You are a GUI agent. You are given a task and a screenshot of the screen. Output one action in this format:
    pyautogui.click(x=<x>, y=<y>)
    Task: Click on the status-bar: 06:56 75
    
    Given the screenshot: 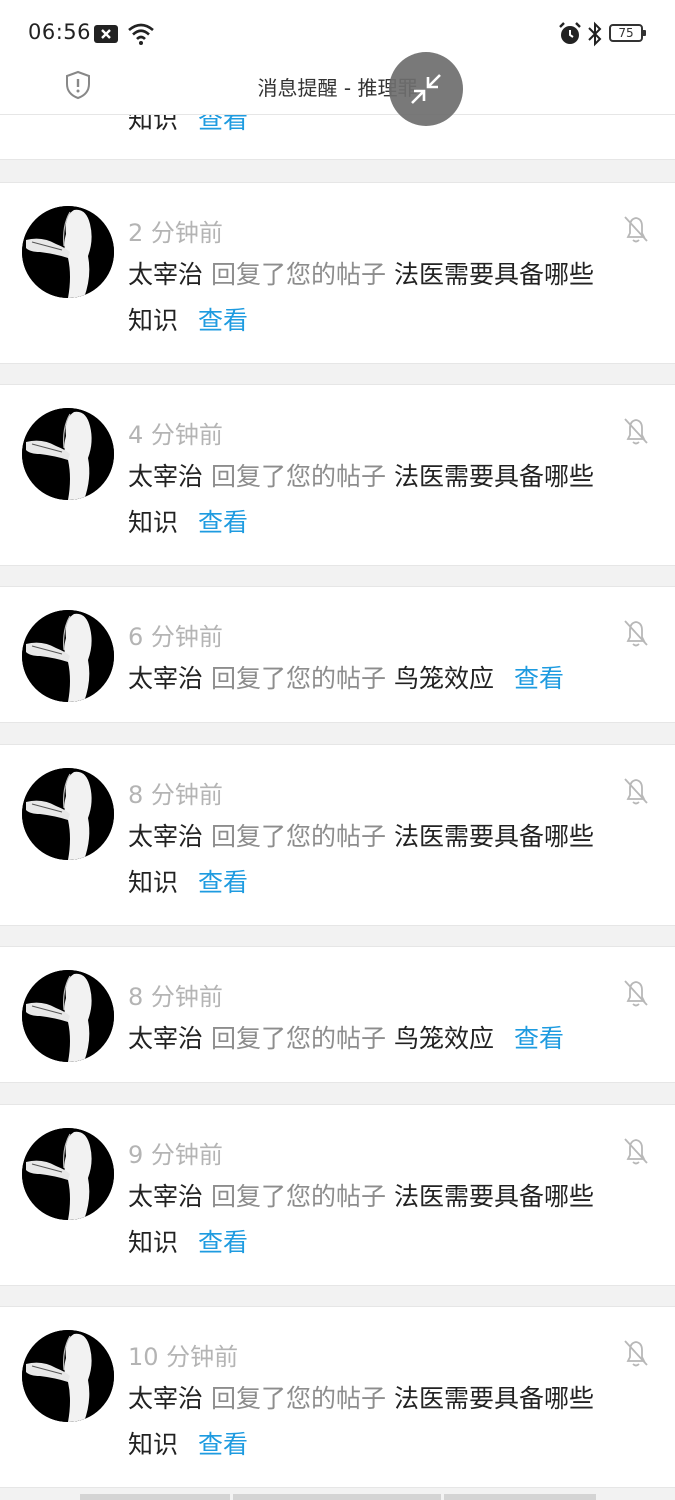 What is the action you would take?
    pyautogui.click(x=337, y=31)
    